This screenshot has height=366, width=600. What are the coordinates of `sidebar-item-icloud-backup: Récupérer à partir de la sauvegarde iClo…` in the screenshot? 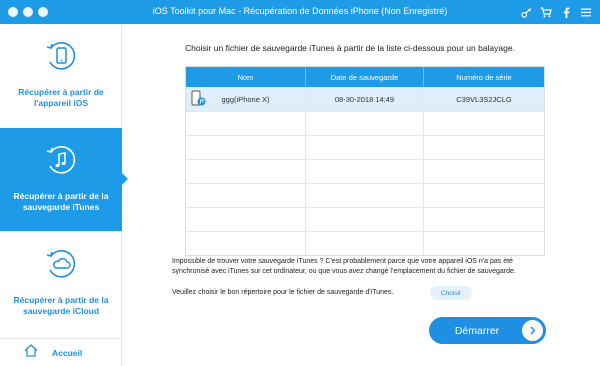 It's located at (61, 284).